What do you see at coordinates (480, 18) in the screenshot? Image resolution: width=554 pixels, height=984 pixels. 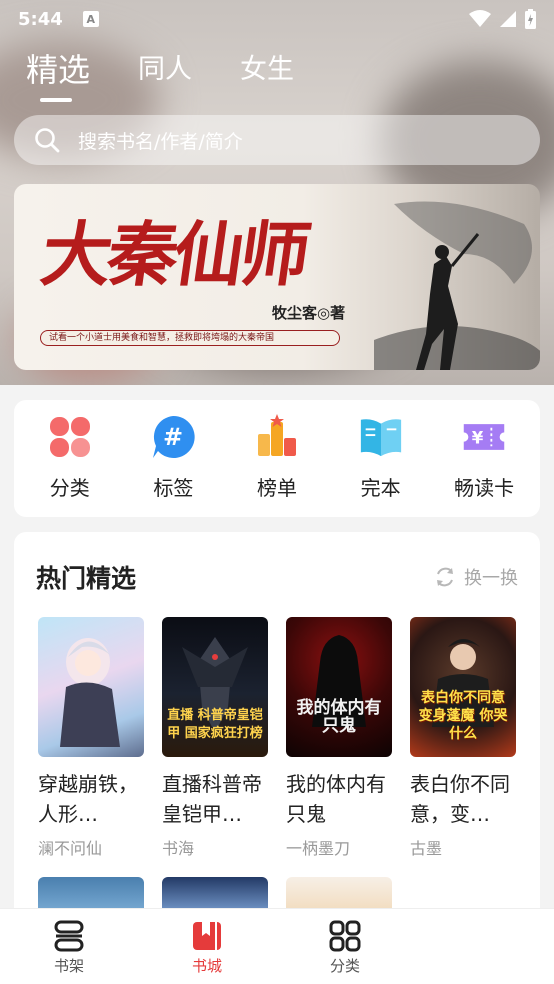 I see `wifi-icon` at bounding box center [480, 18].